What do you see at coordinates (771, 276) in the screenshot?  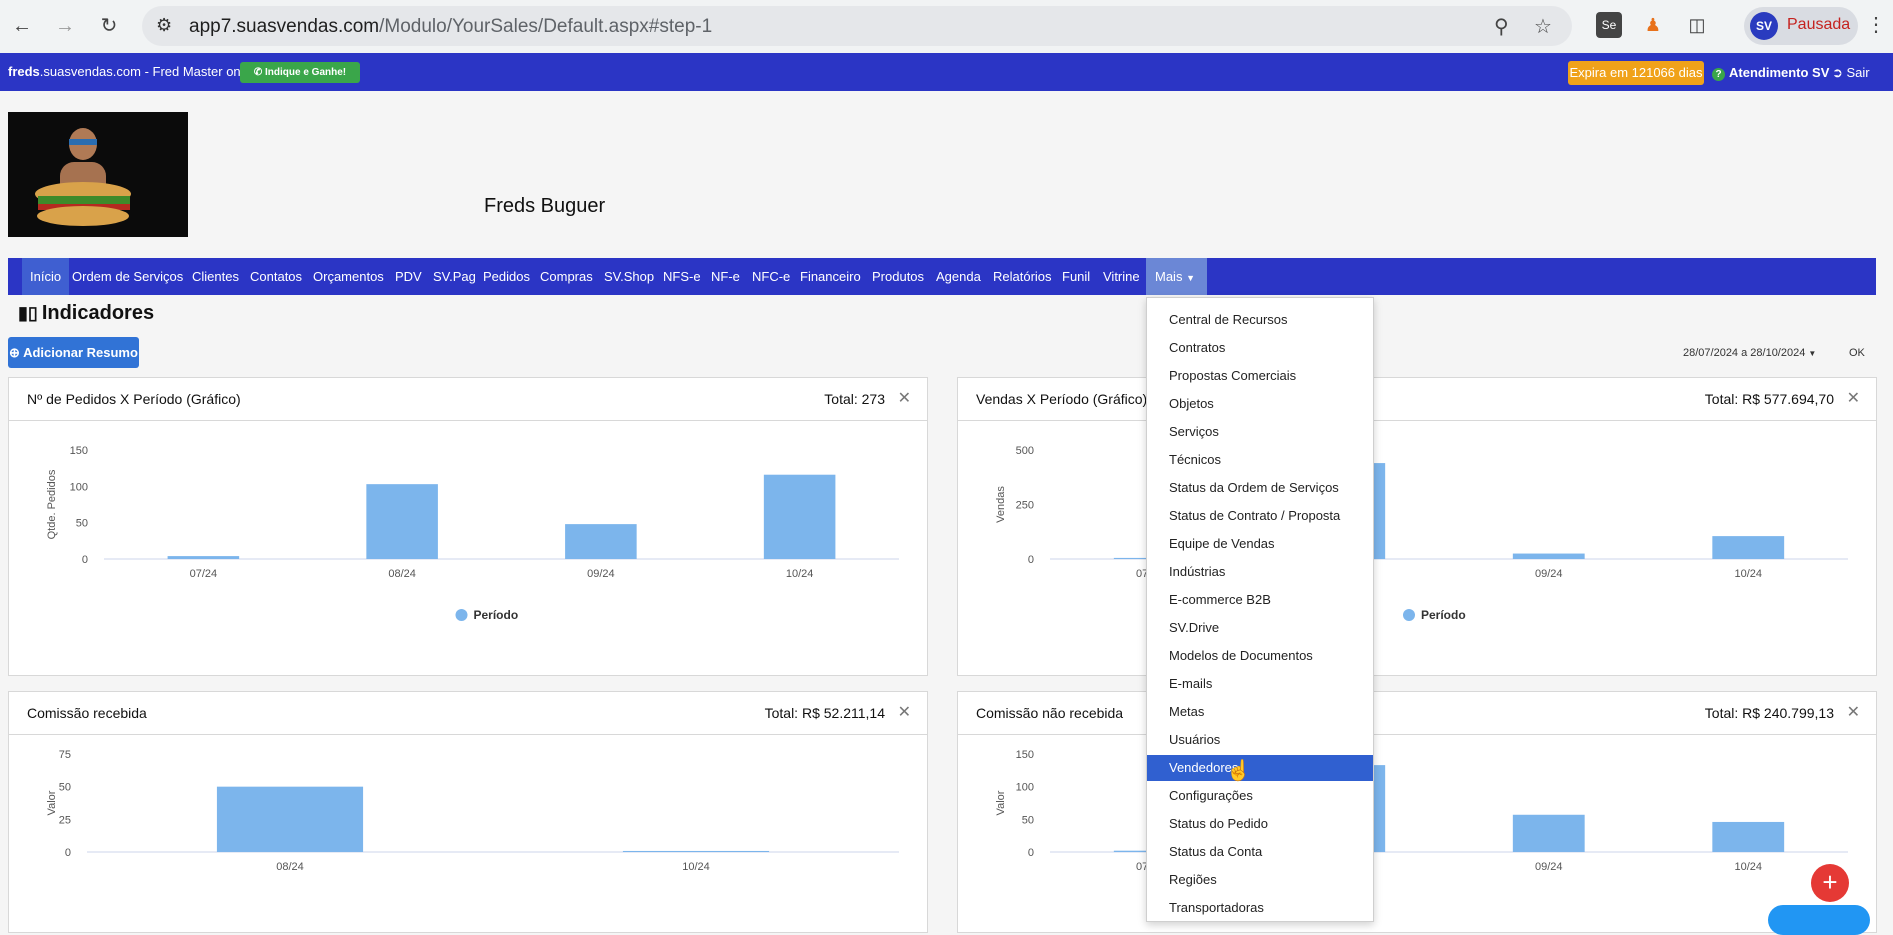 I see `nav-nfce: NFC-e` at bounding box center [771, 276].